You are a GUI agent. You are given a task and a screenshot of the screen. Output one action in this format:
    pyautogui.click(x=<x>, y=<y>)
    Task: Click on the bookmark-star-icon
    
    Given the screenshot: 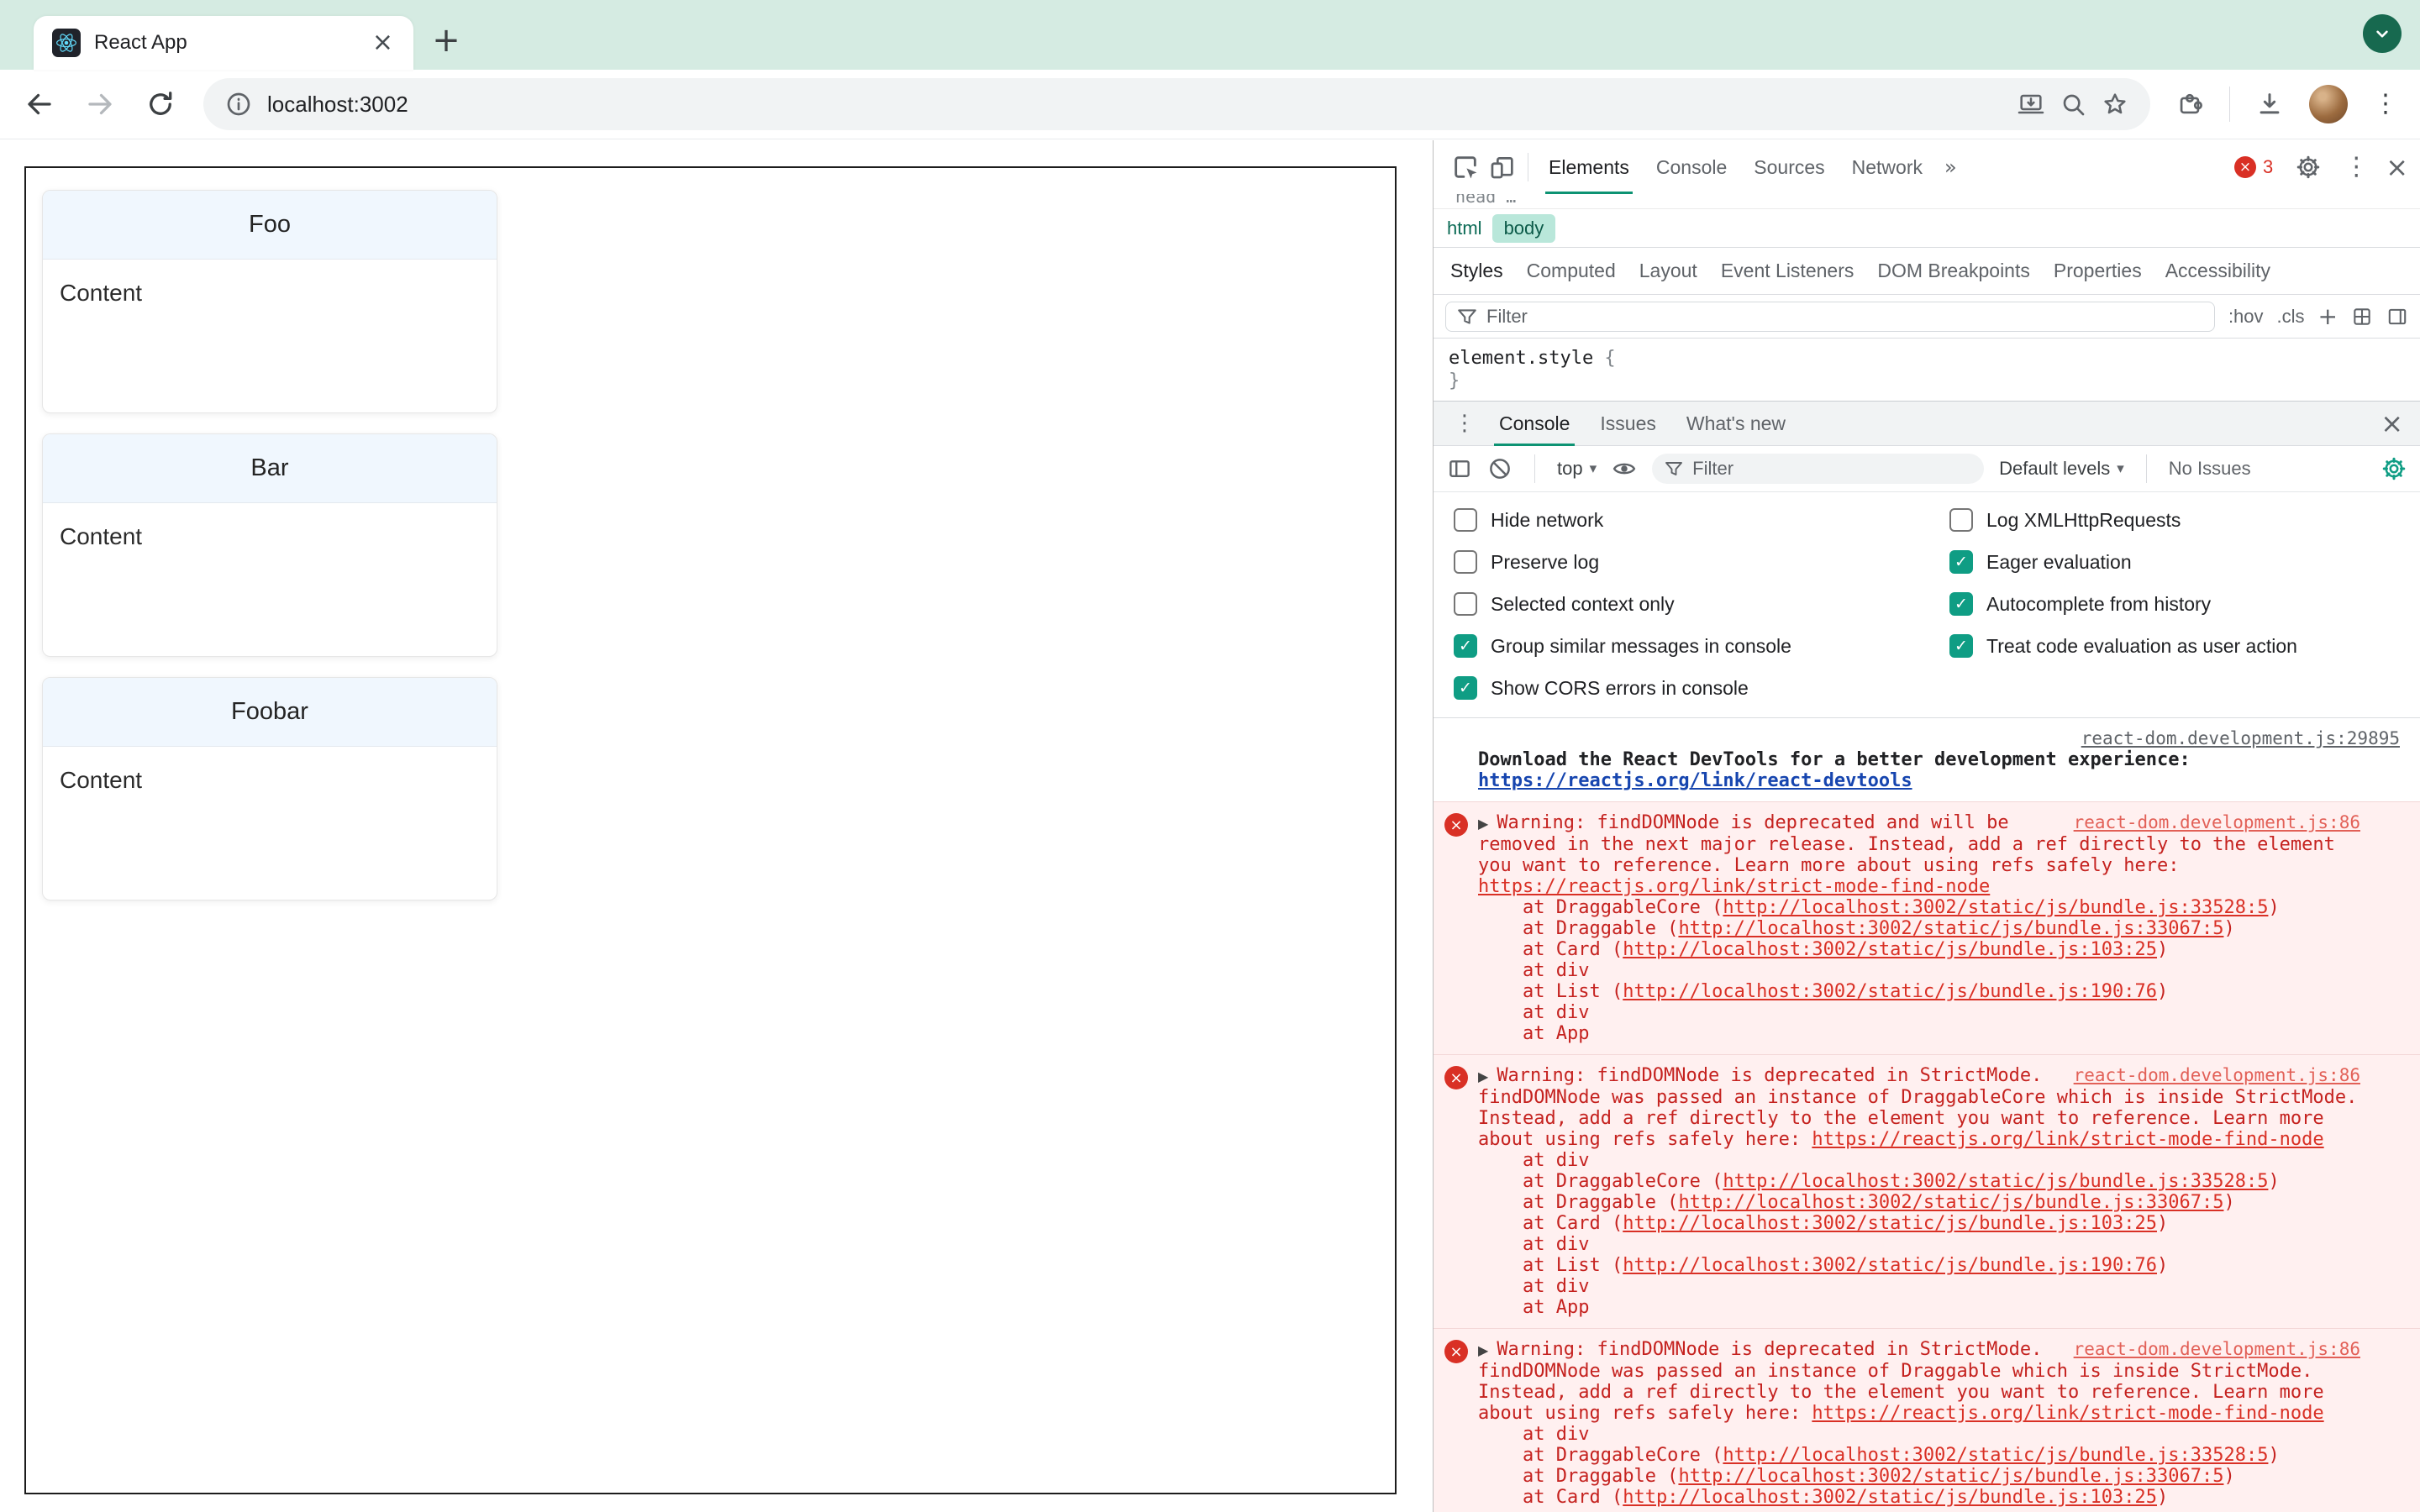 What is the action you would take?
    pyautogui.click(x=2115, y=104)
    